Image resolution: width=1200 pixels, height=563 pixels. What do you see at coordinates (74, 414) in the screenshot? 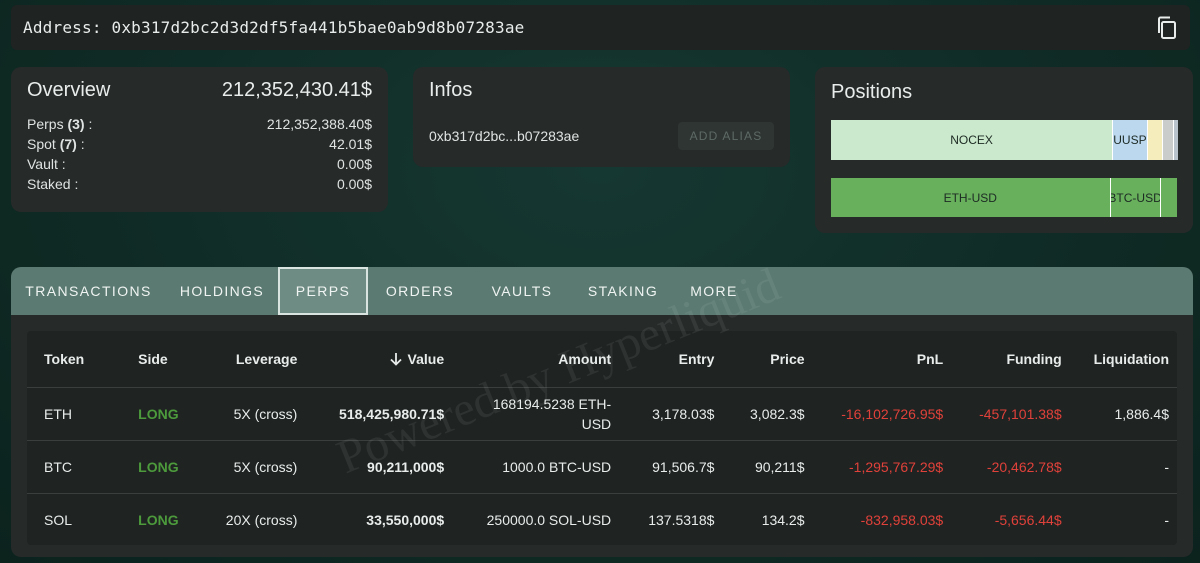
I see `cell-token: ETH` at bounding box center [74, 414].